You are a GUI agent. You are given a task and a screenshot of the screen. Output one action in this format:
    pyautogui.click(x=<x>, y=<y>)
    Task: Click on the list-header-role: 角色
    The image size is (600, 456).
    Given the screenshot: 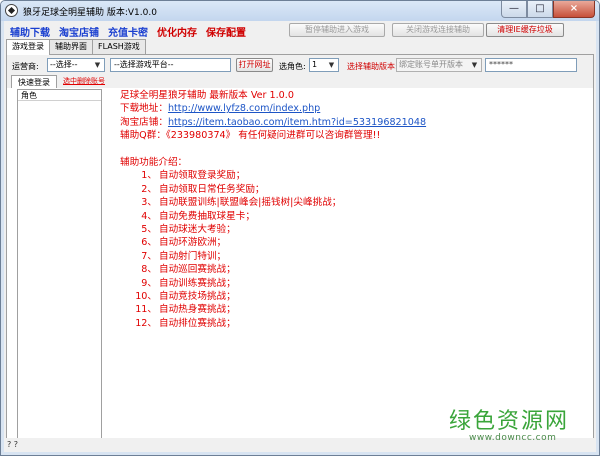 What is the action you would take?
    pyautogui.click(x=59, y=95)
    